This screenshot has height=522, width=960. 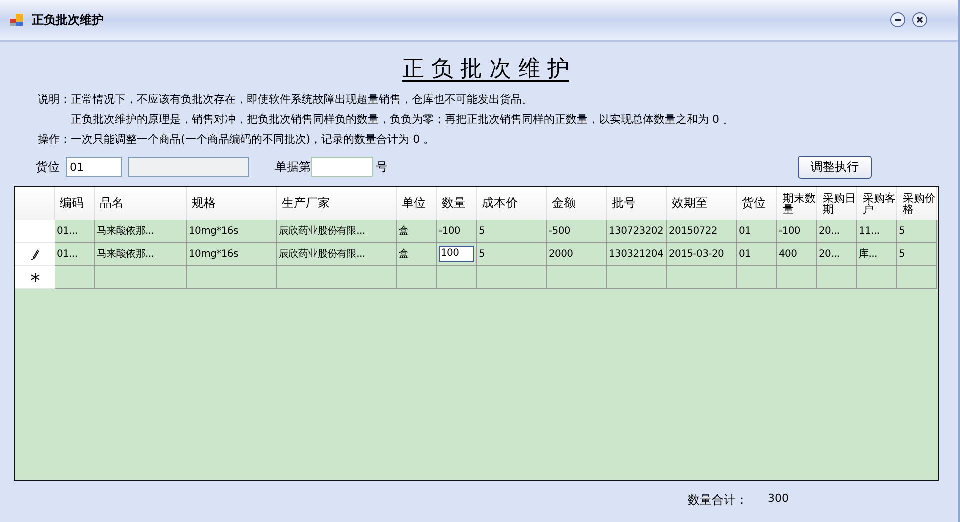 I want to click on column-header: 采购客户, so click(x=877, y=203).